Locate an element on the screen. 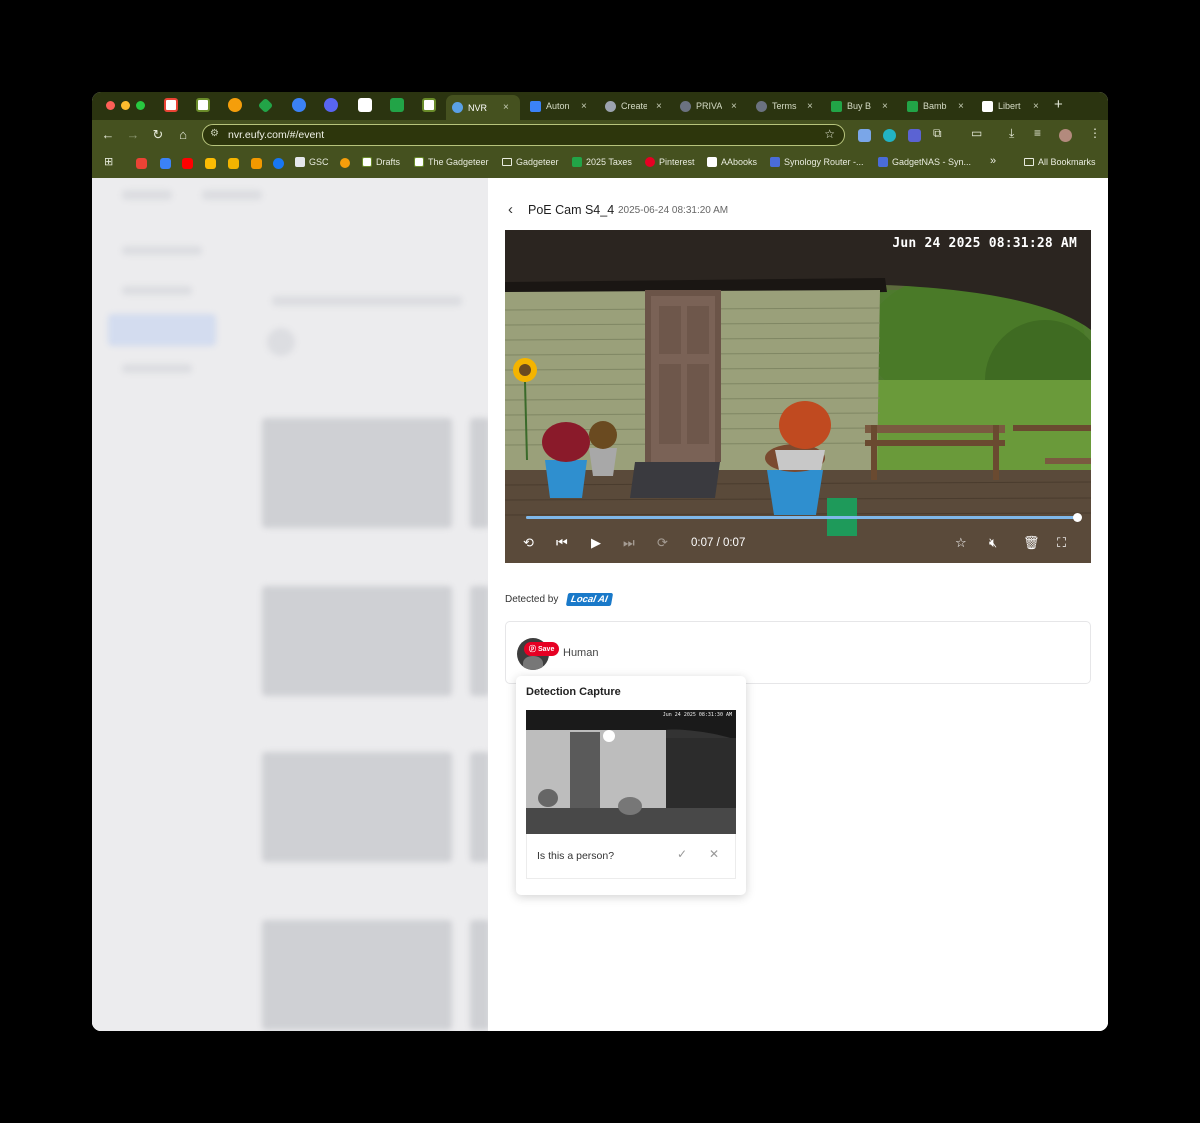 The height and width of the screenshot is (1123, 1200). orange-tab-icon is located at coordinates (235, 105).